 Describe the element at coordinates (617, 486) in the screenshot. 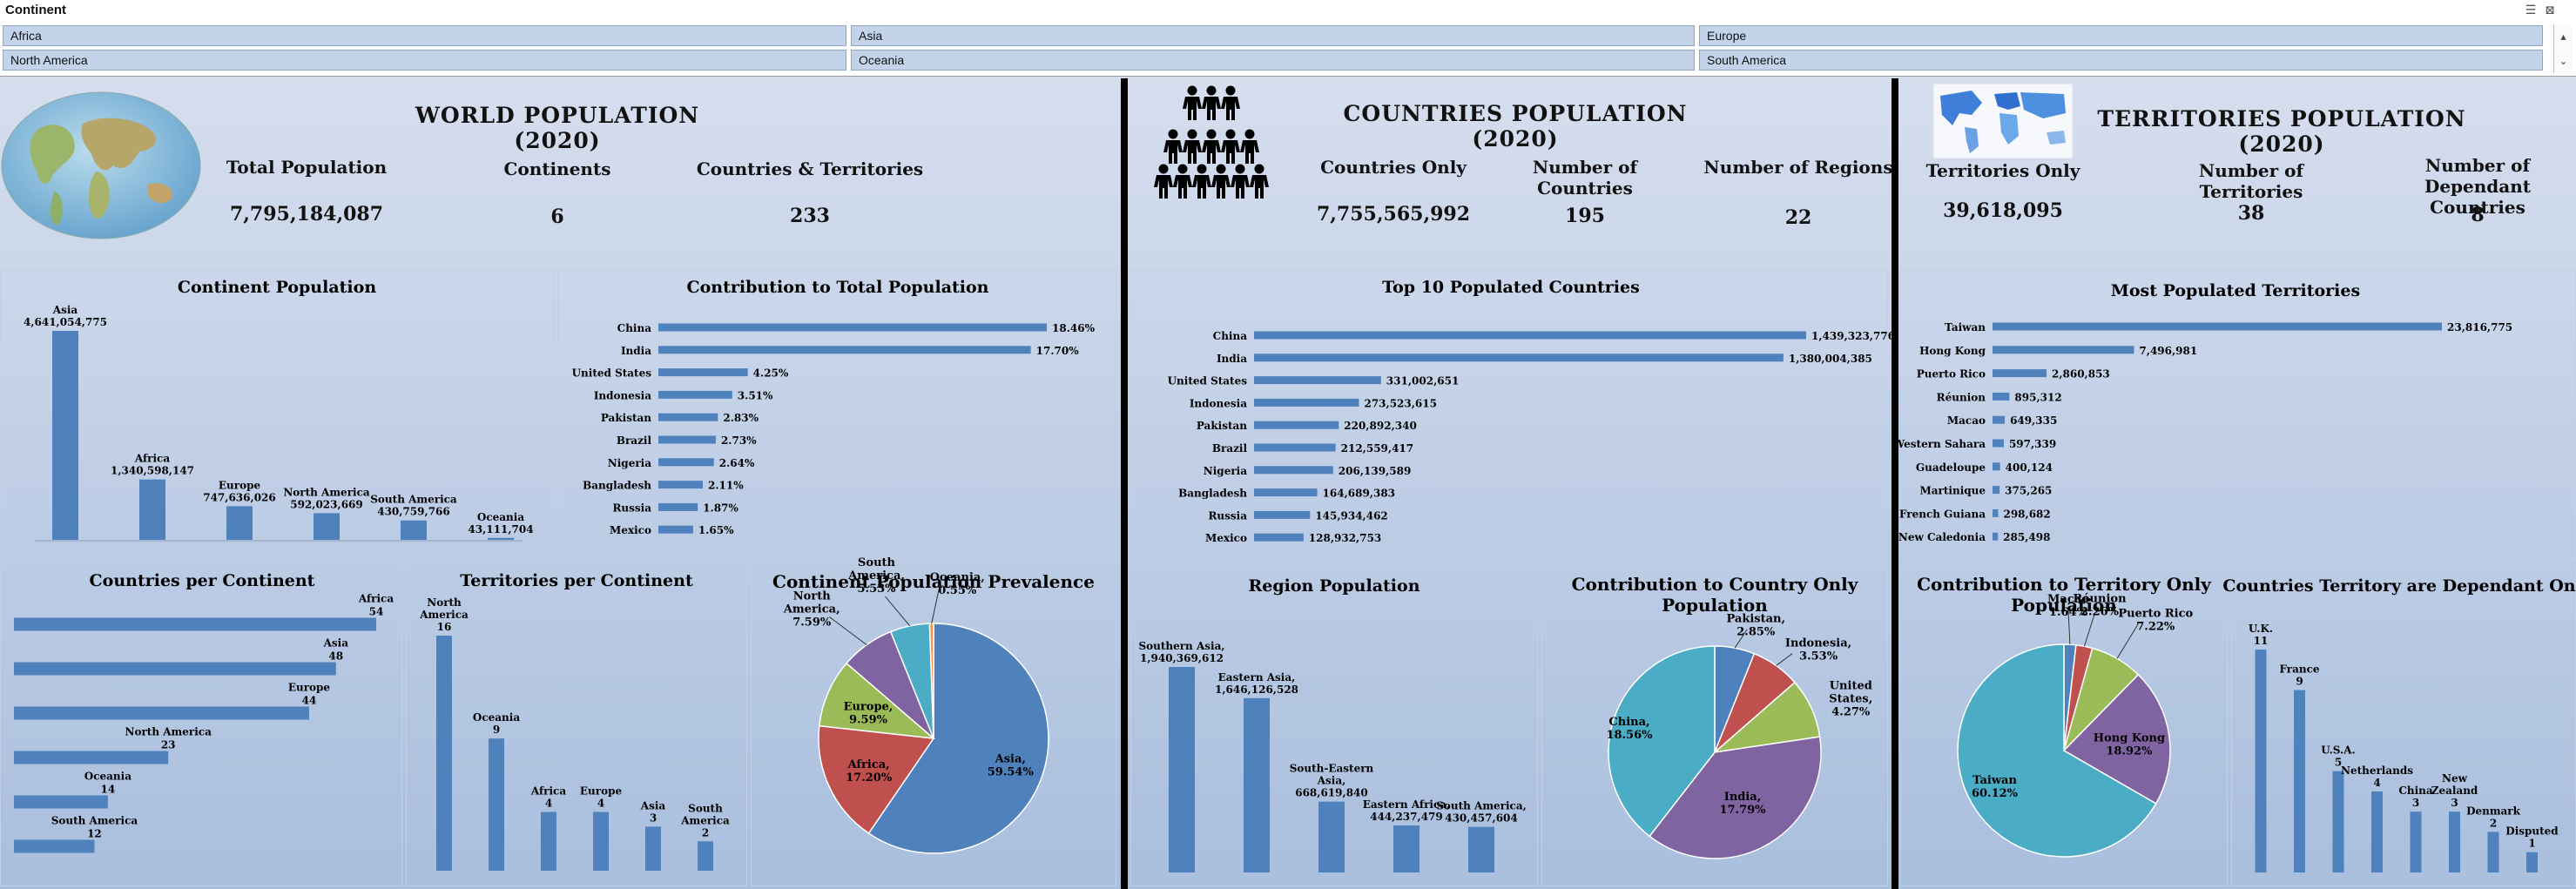

I see `category-label: Bangladesh` at that location.